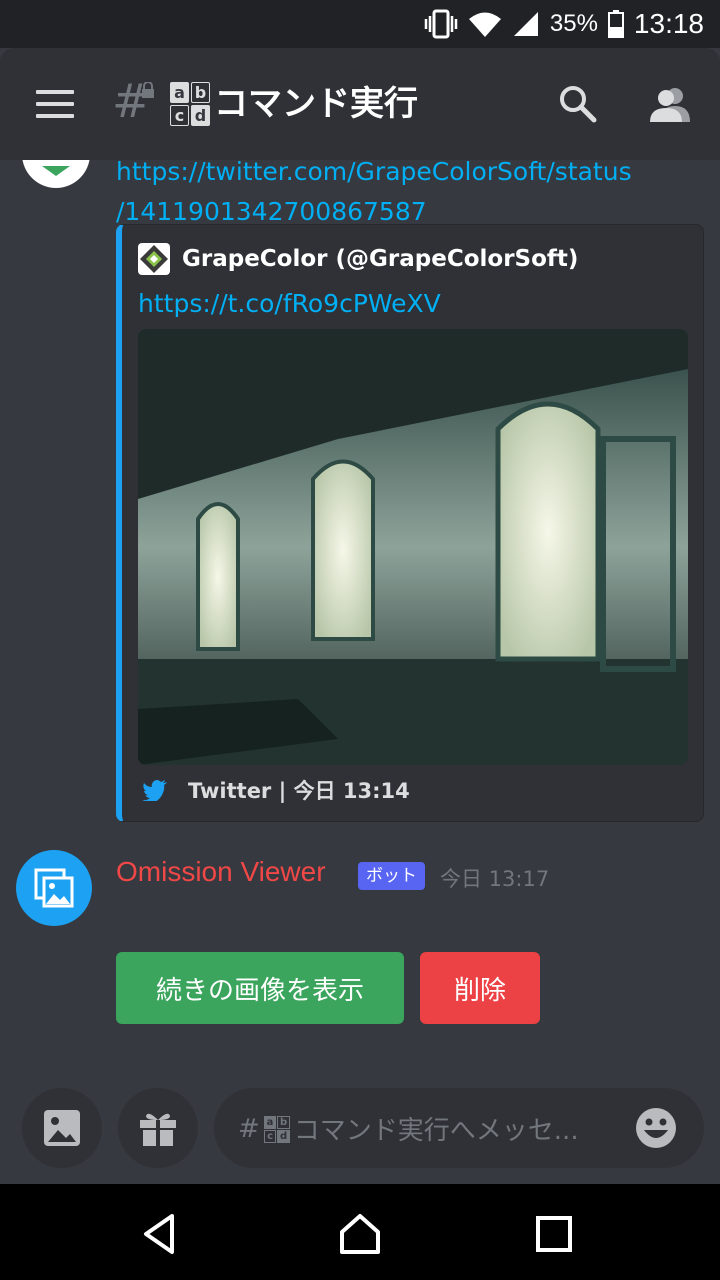  What do you see at coordinates (55, 104) in the screenshot?
I see `menu-icon` at bounding box center [55, 104].